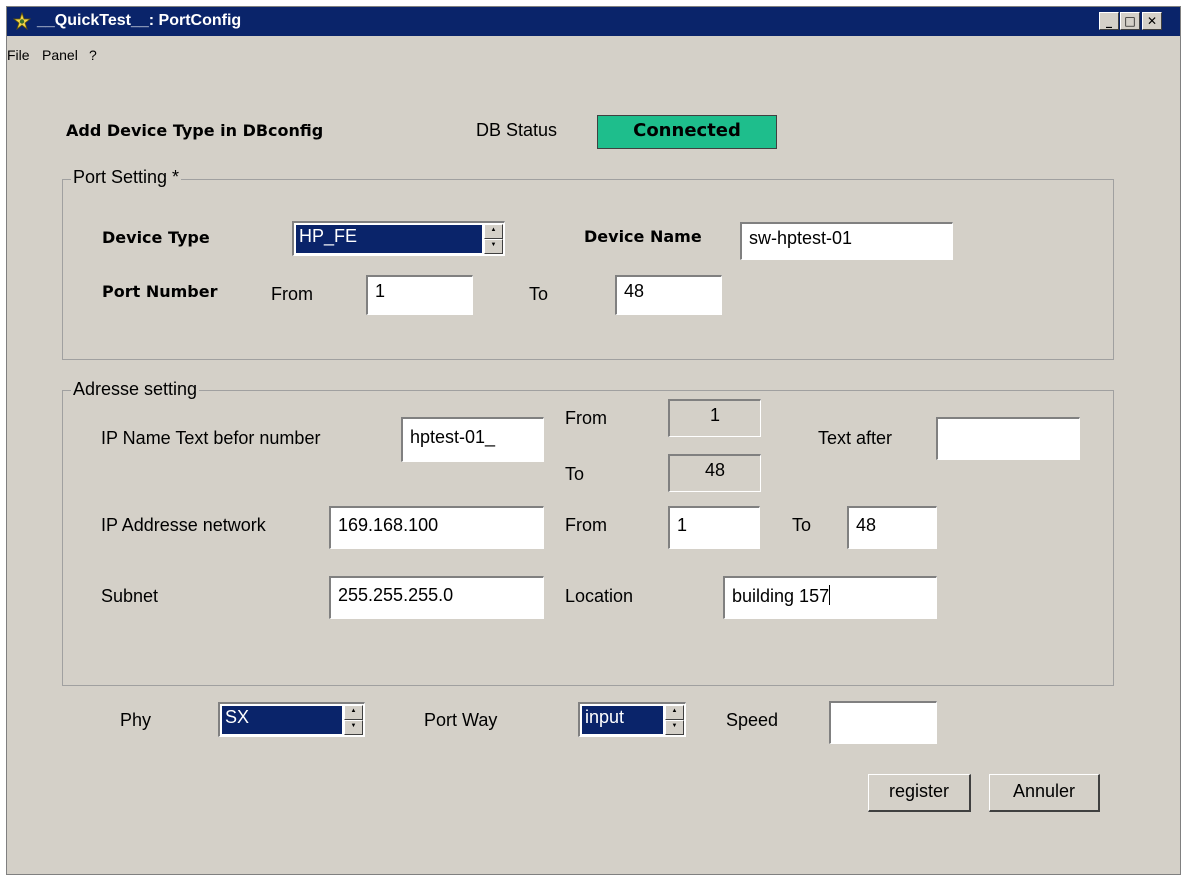  What do you see at coordinates (883, 722) in the screenshot?
I see `speed-input` at bounding box center [883, 722].